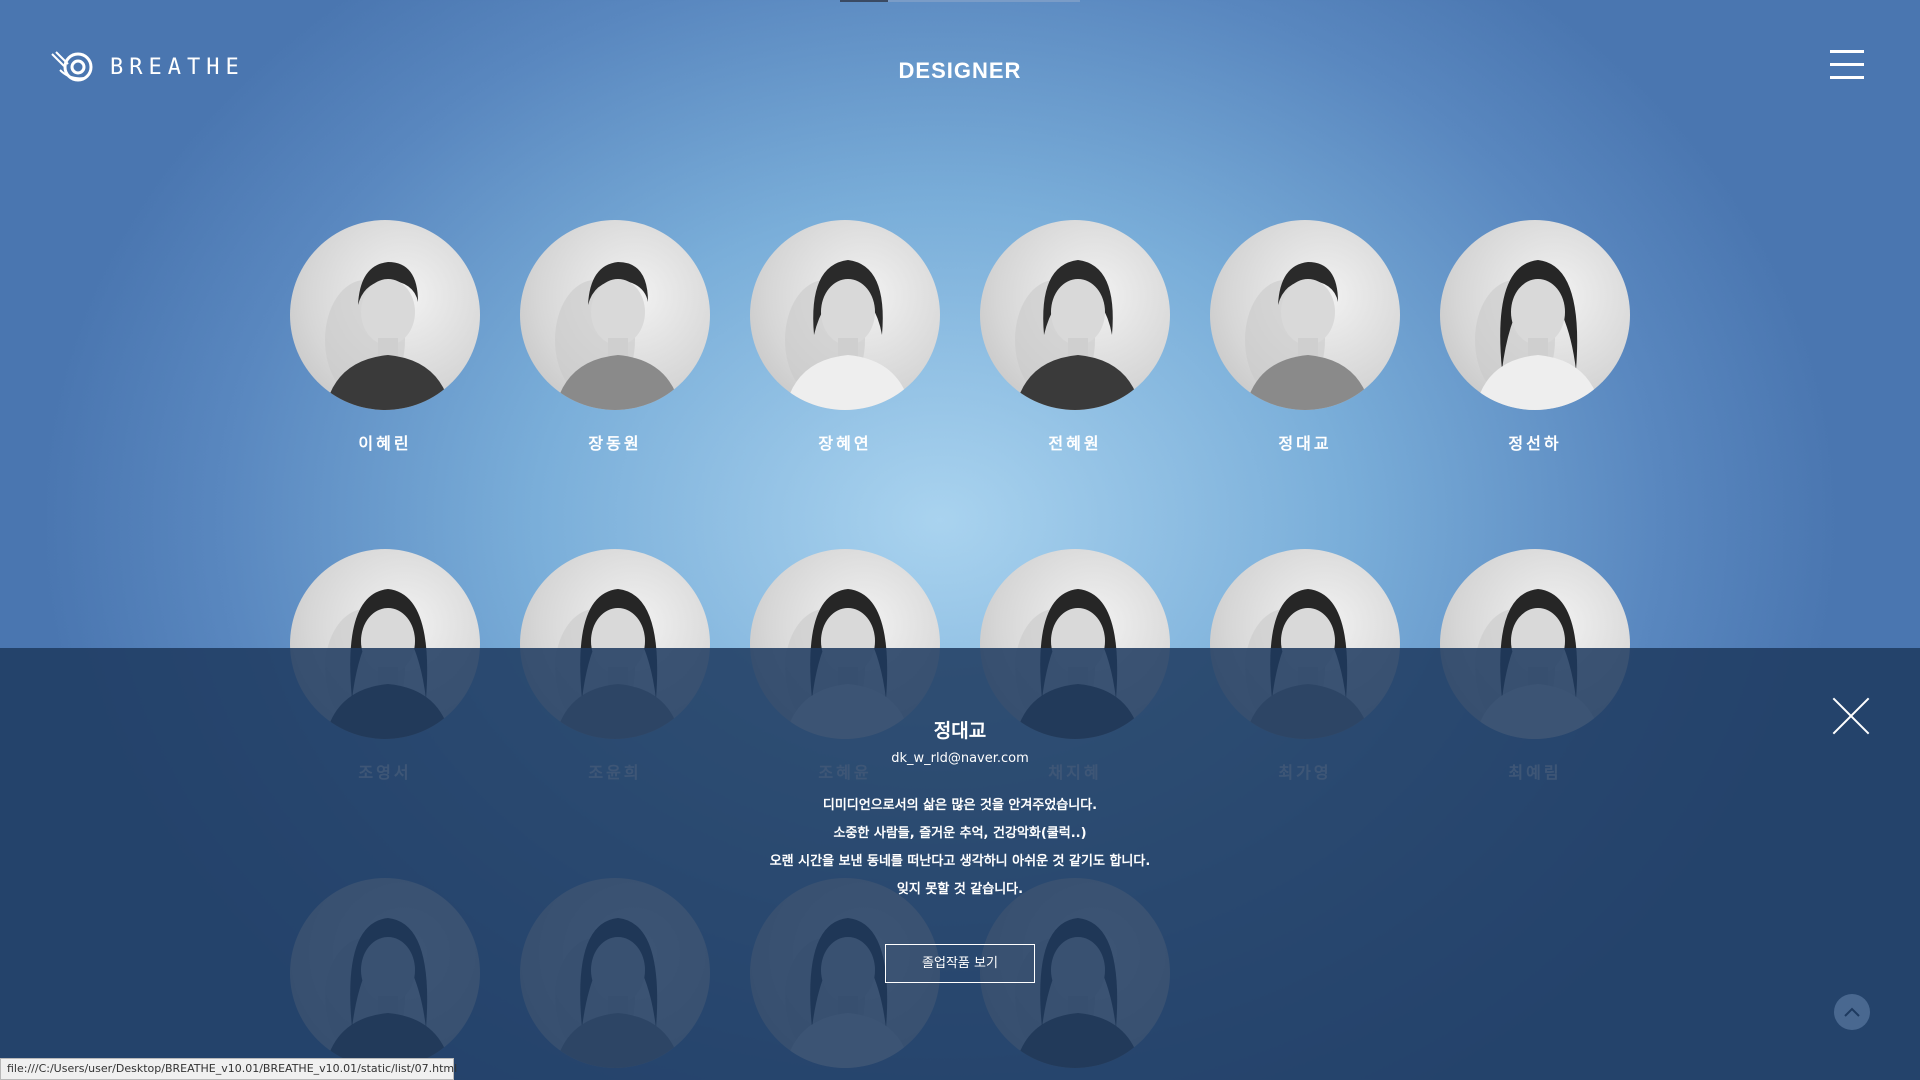 The height and width of the screenshot is (1080, 1920). What do you see at coordinates (960, 1) in the screenshot?
I see `progress-track` at bounding box center [960, 1].